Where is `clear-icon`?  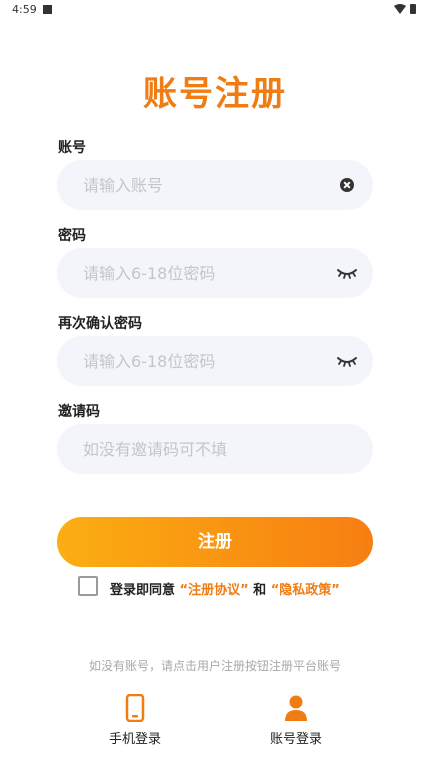
clear-icon is located at coordinates (347, 185).